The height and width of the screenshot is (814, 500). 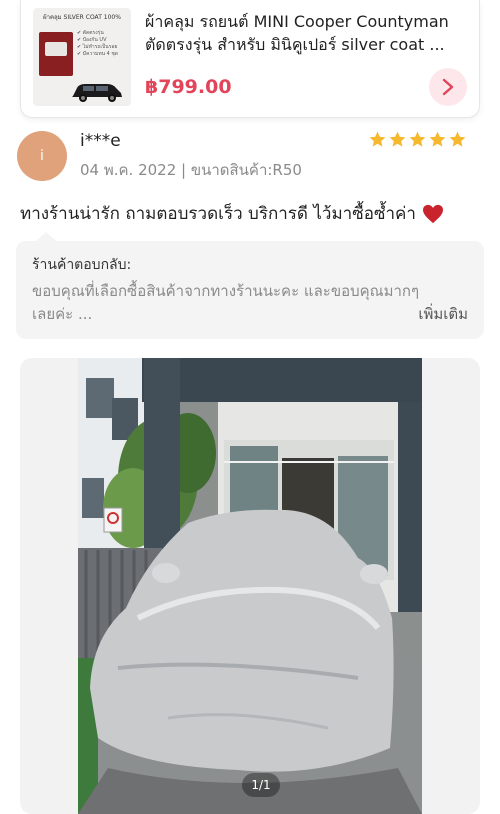 What do you see at coordinates (188, 87) in the screenshot?
I see `product-price: ฿799.00` at bounding box center [188, 87].